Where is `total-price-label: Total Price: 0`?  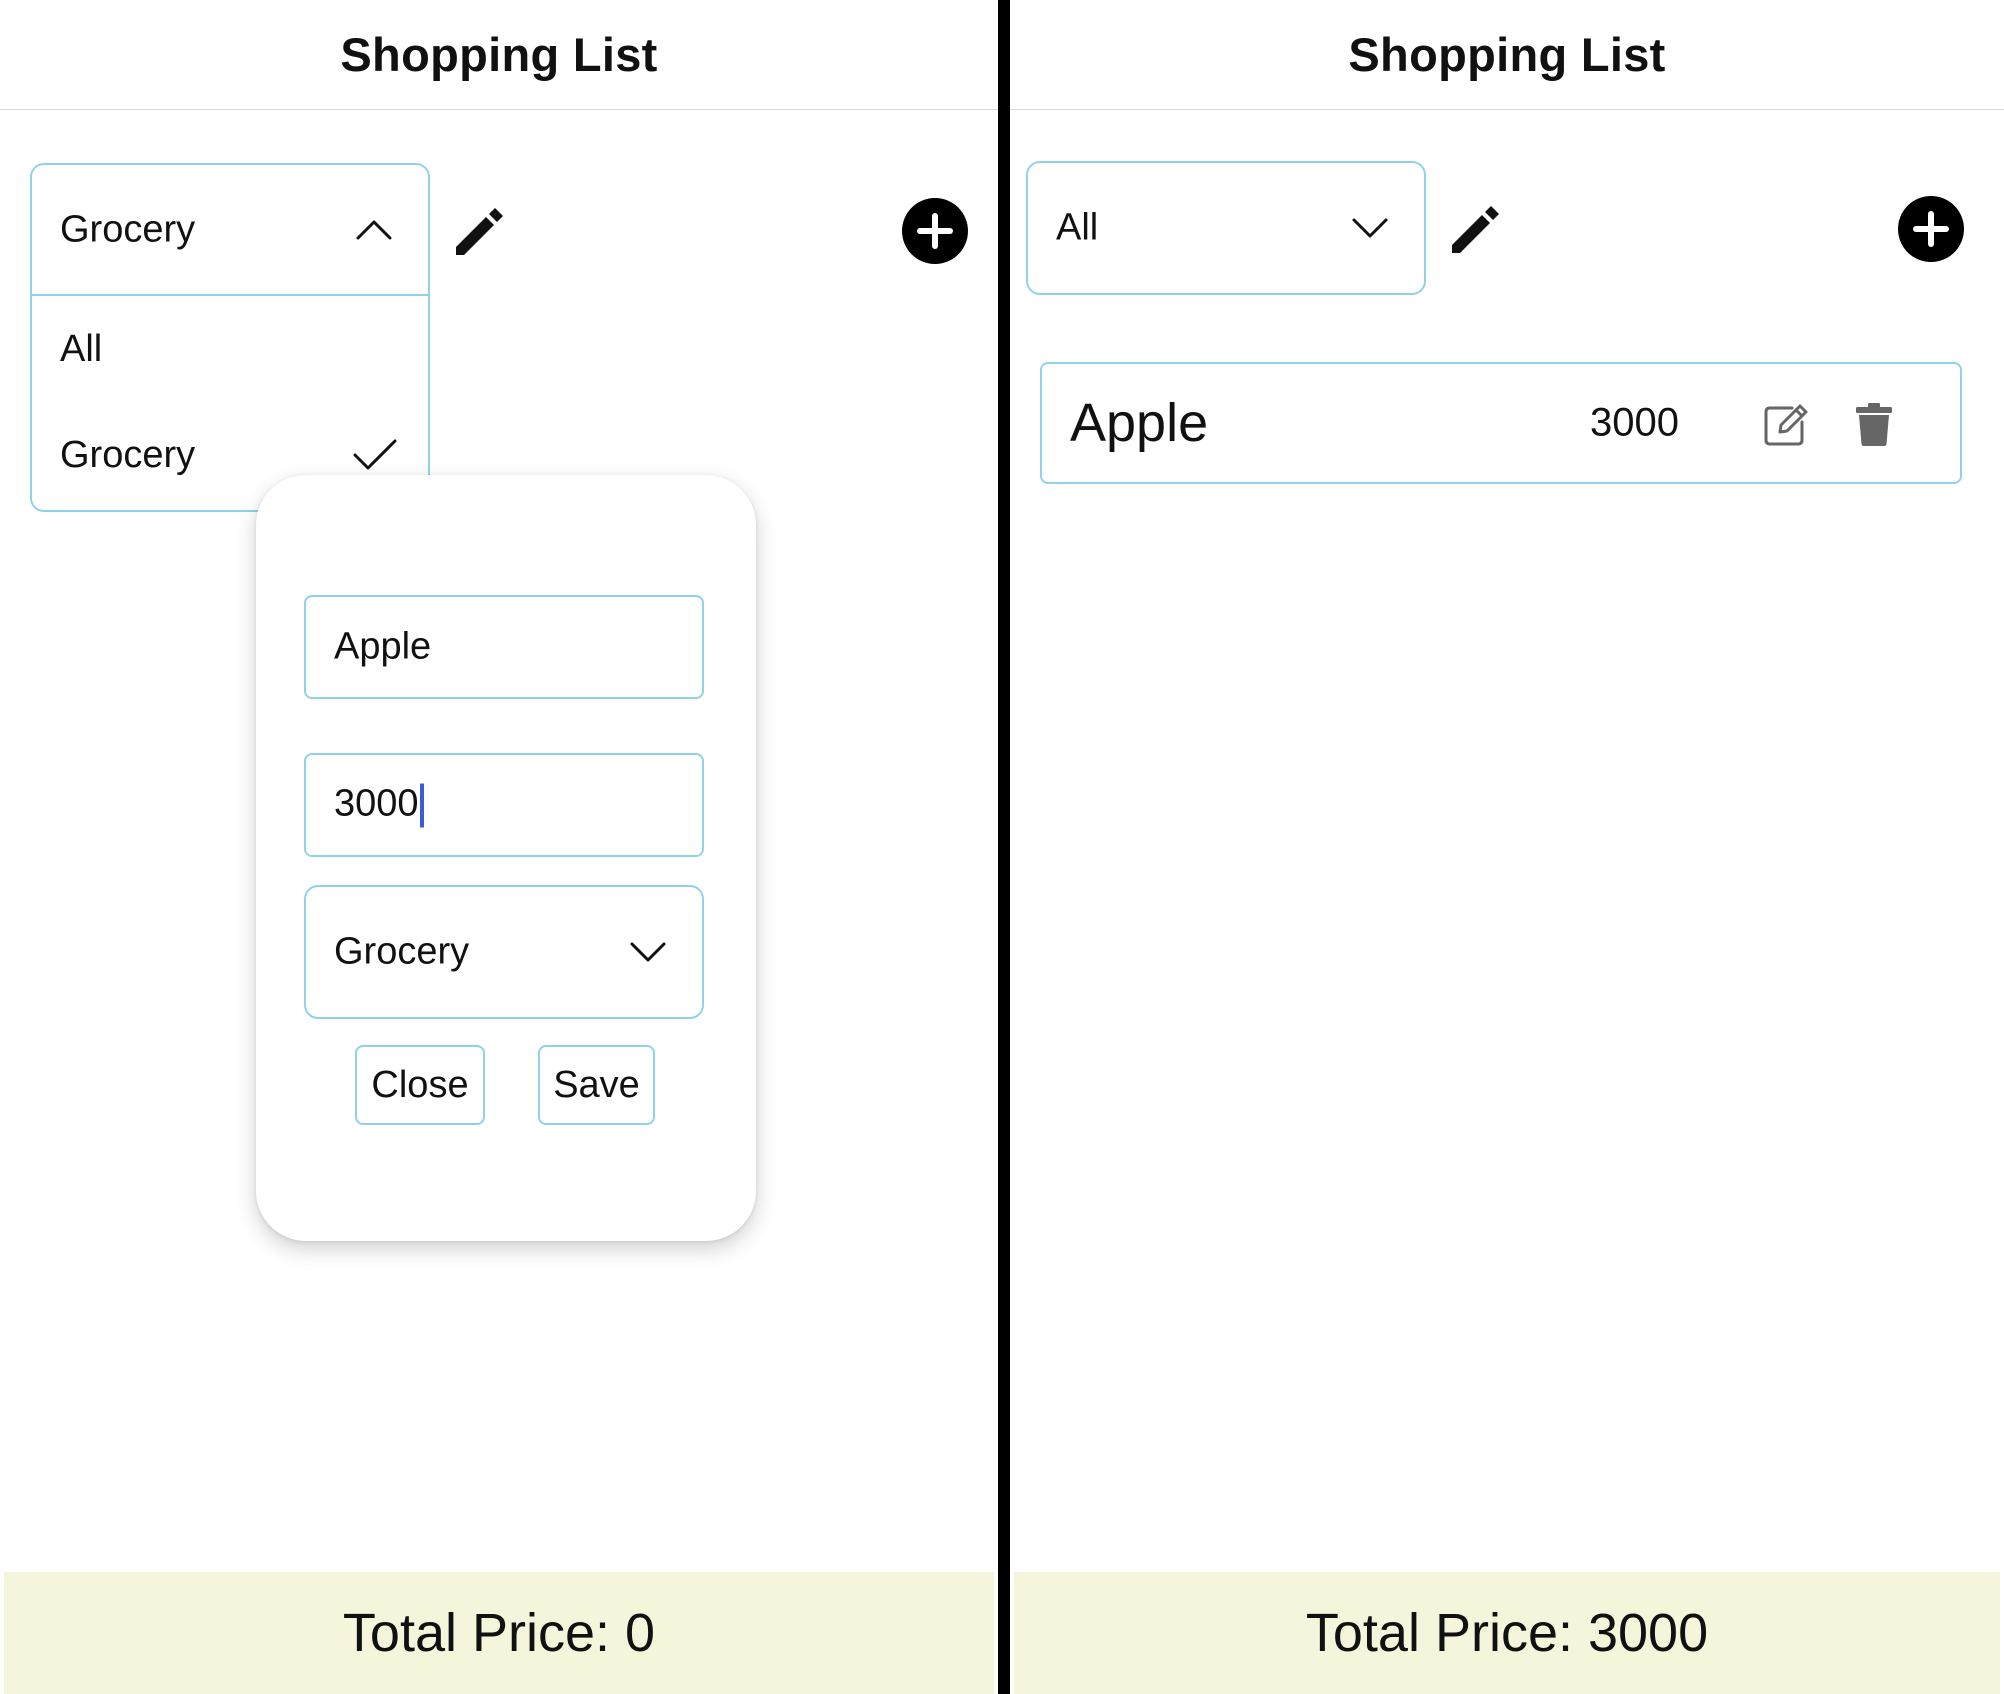 total-price-label: Total Price: 0 is located at coordinates (499, 1633).